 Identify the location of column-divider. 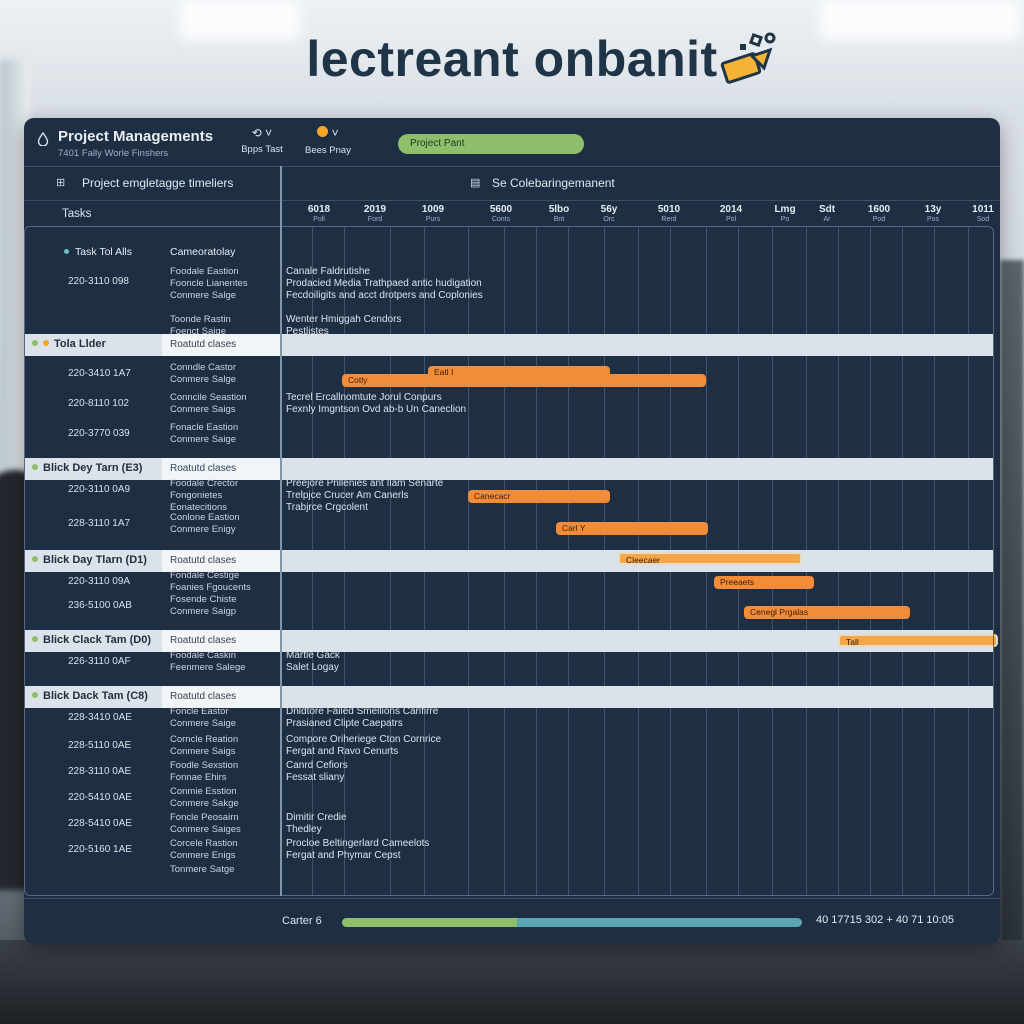
(281, 531).